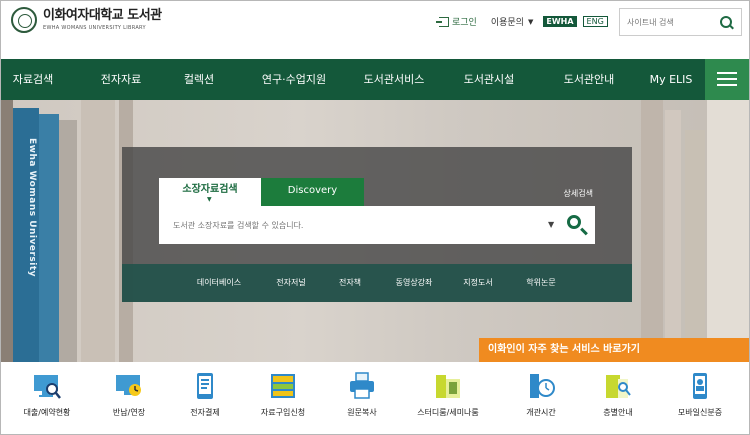  What do you see at coordinates (32, 208) in the screenshot?
I see `book-spine-text: Ewha Womans University` at bounding box center [32, 208].